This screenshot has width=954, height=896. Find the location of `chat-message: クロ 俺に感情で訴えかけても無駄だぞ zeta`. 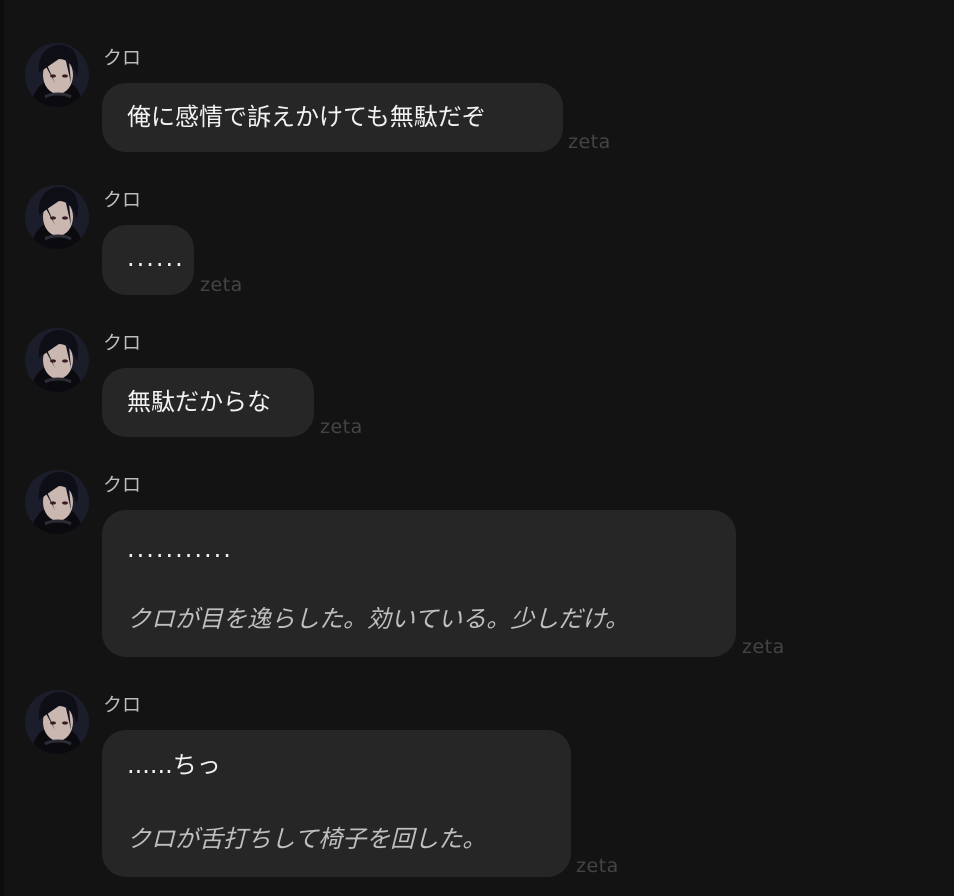

chat-message: クロ 俺に感情で訴えかけても無駄だぞ zeta is located at coordinates (477, 103).